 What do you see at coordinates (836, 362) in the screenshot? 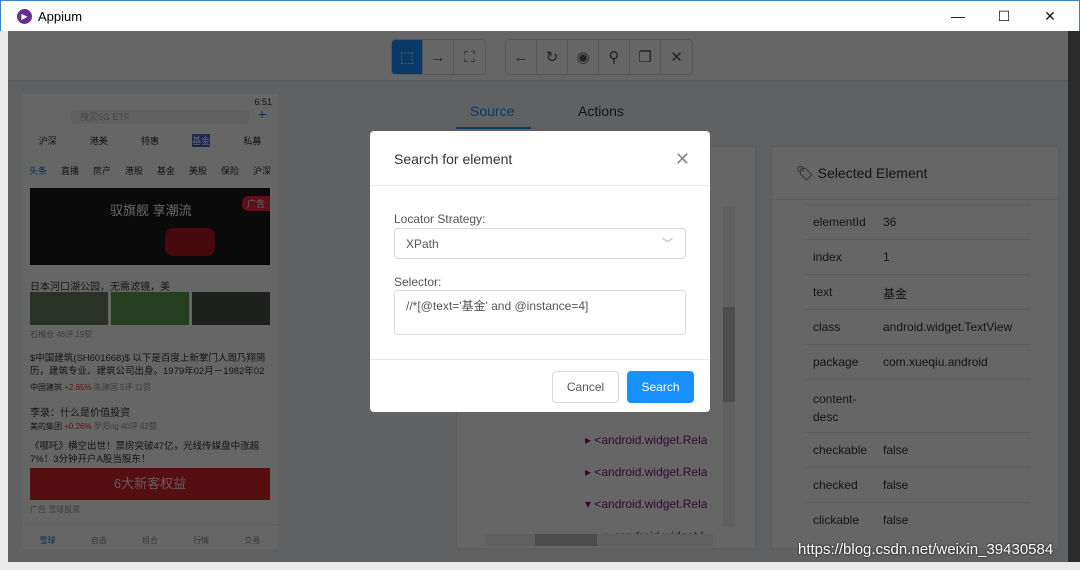
I see `attribute-name: package` at bounding box center [836, 362].